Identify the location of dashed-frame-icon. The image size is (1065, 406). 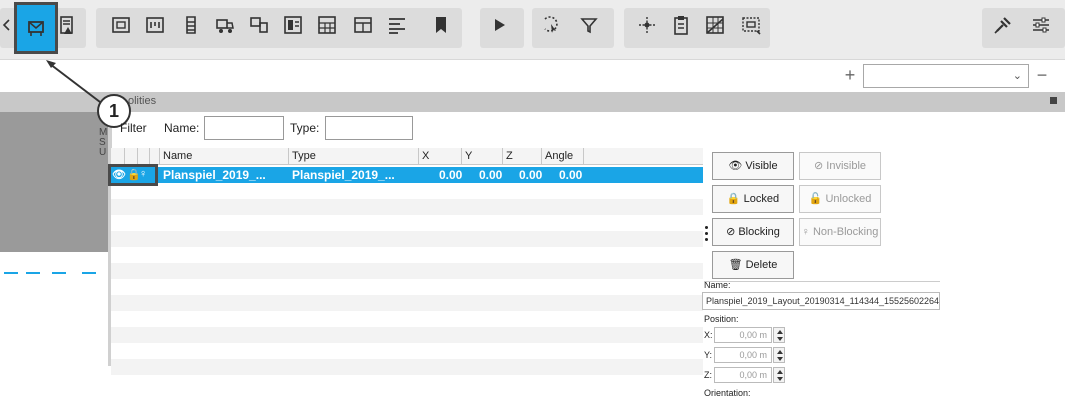
(751, 25).